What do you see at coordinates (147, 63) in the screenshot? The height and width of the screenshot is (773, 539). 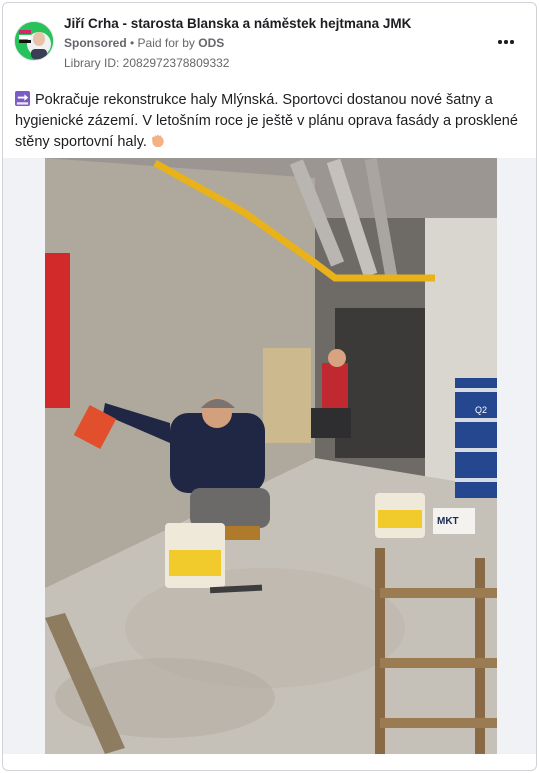 I see `library-id: Library ID: 2082972378809332` at bounding box center [147, 63].